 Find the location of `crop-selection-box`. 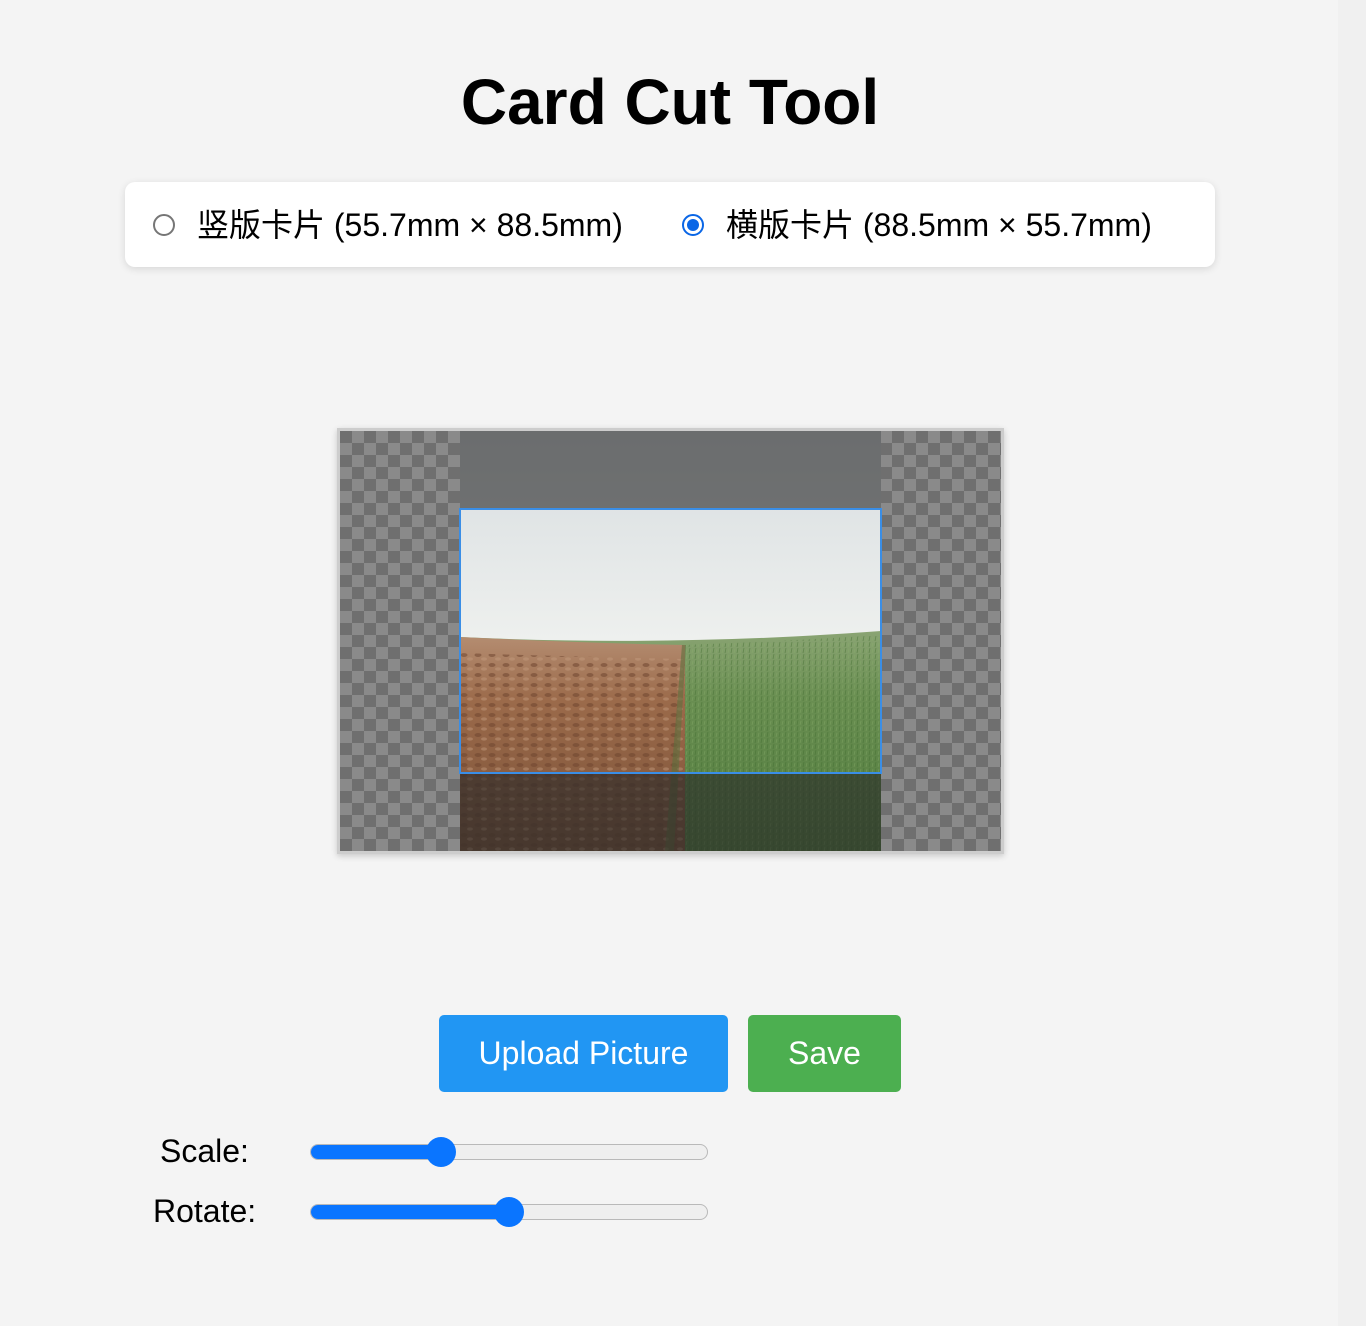

crop-selection-box is located at coordinates (670, 641).